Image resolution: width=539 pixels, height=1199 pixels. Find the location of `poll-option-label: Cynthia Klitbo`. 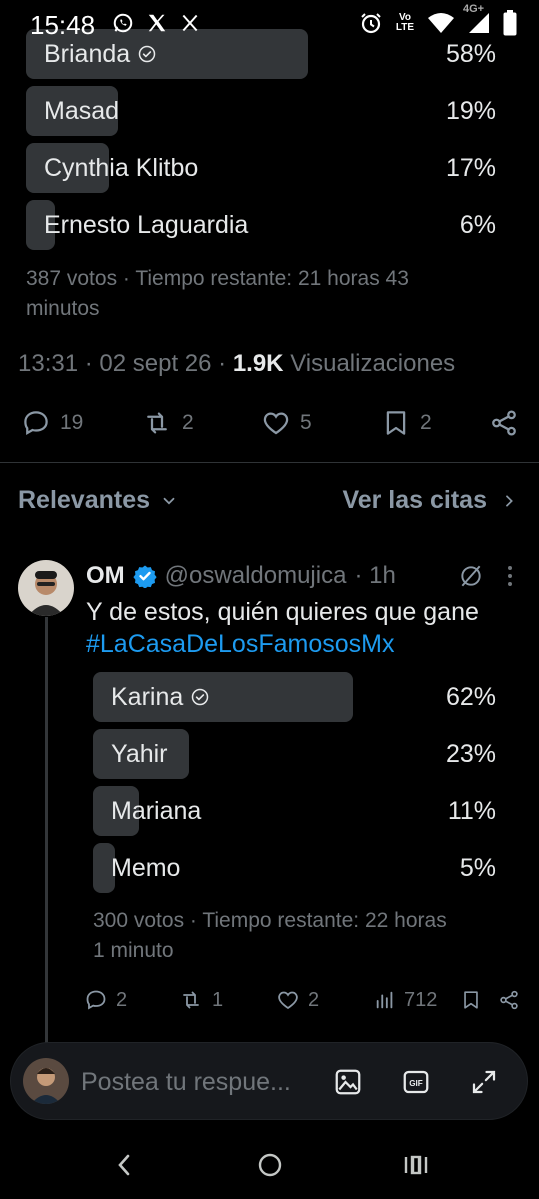

poll-option-label: Cynthia Klitbo is located at coordinates (121, 168).